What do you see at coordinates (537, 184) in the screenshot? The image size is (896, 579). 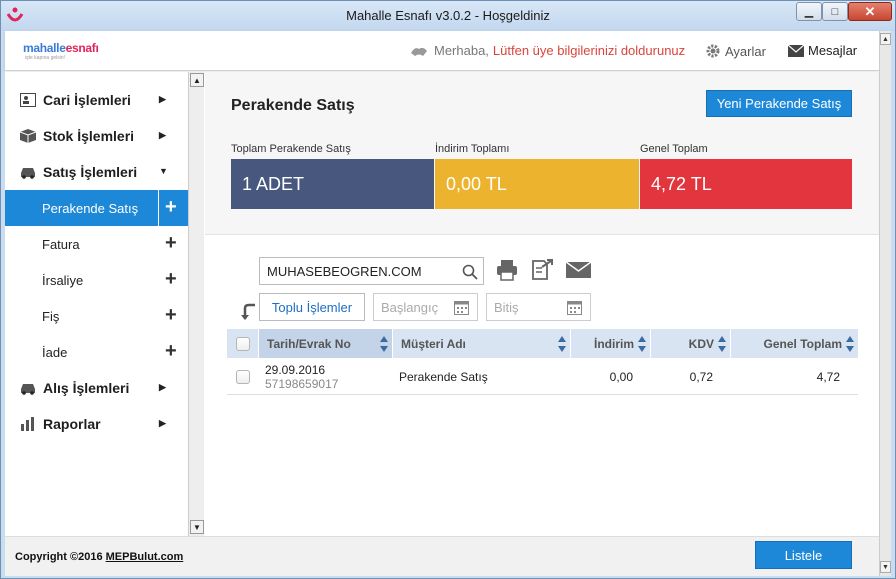 I see `discount-total-card: 0,00 TL` at bounding box center [537, 184].